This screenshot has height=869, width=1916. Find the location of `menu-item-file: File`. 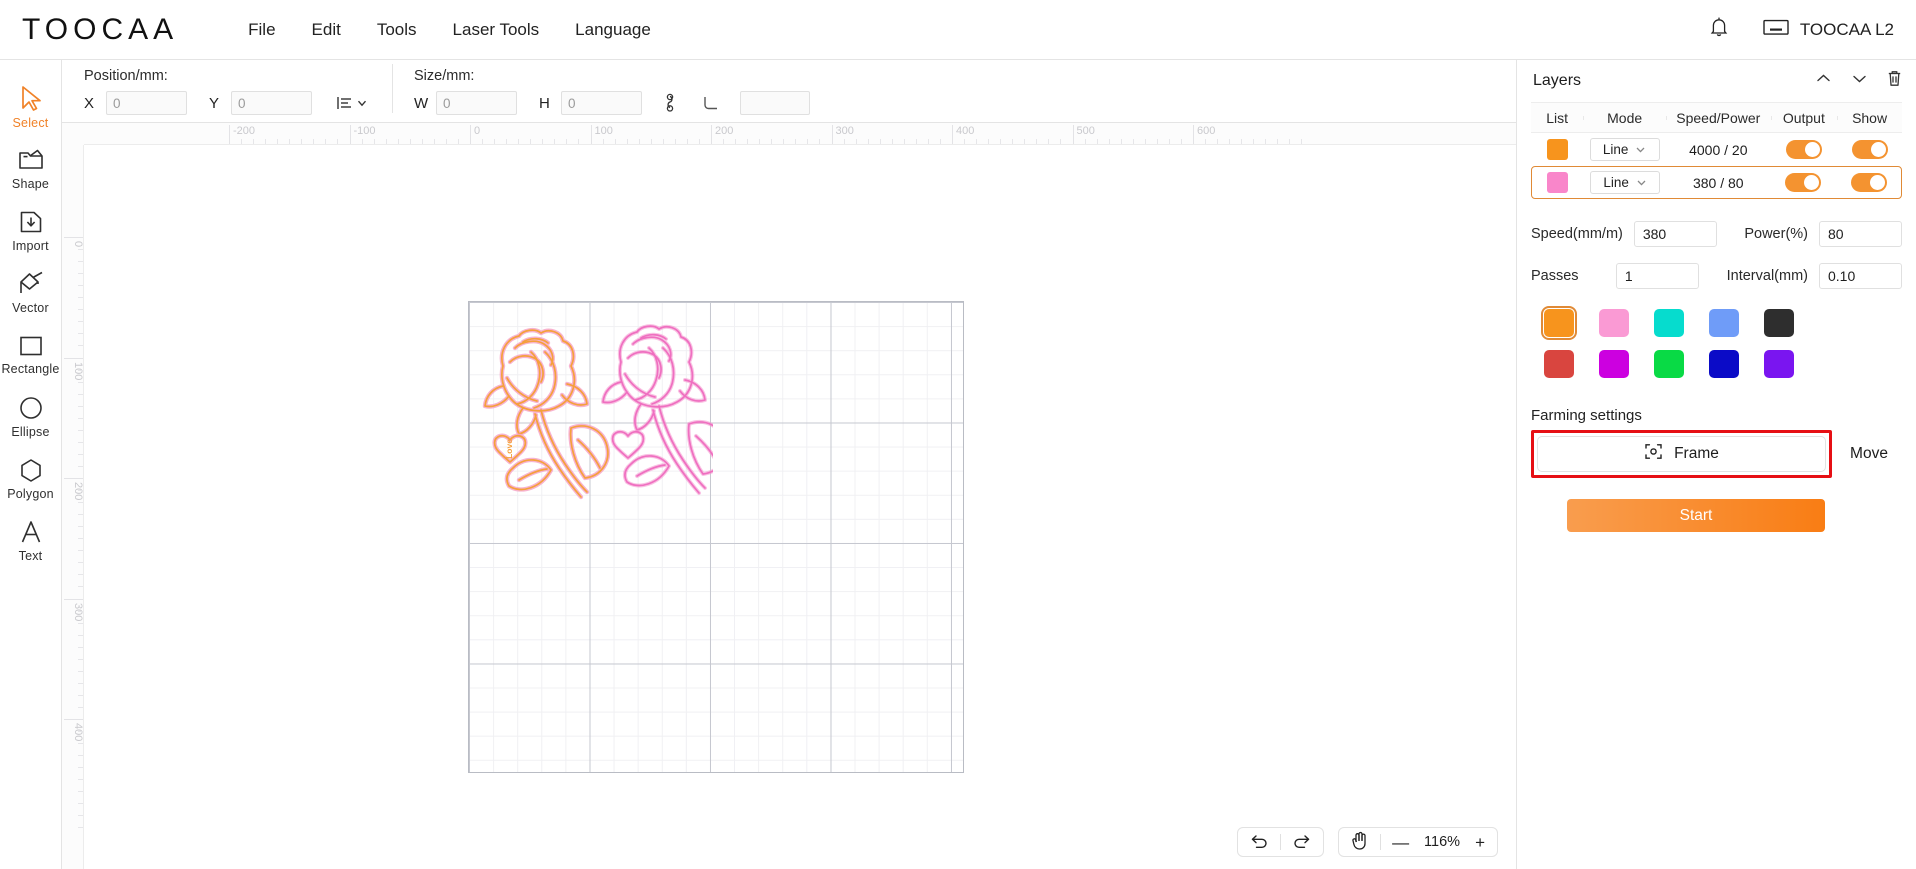

menu-item-file: File is located at coordinates (261, 30).